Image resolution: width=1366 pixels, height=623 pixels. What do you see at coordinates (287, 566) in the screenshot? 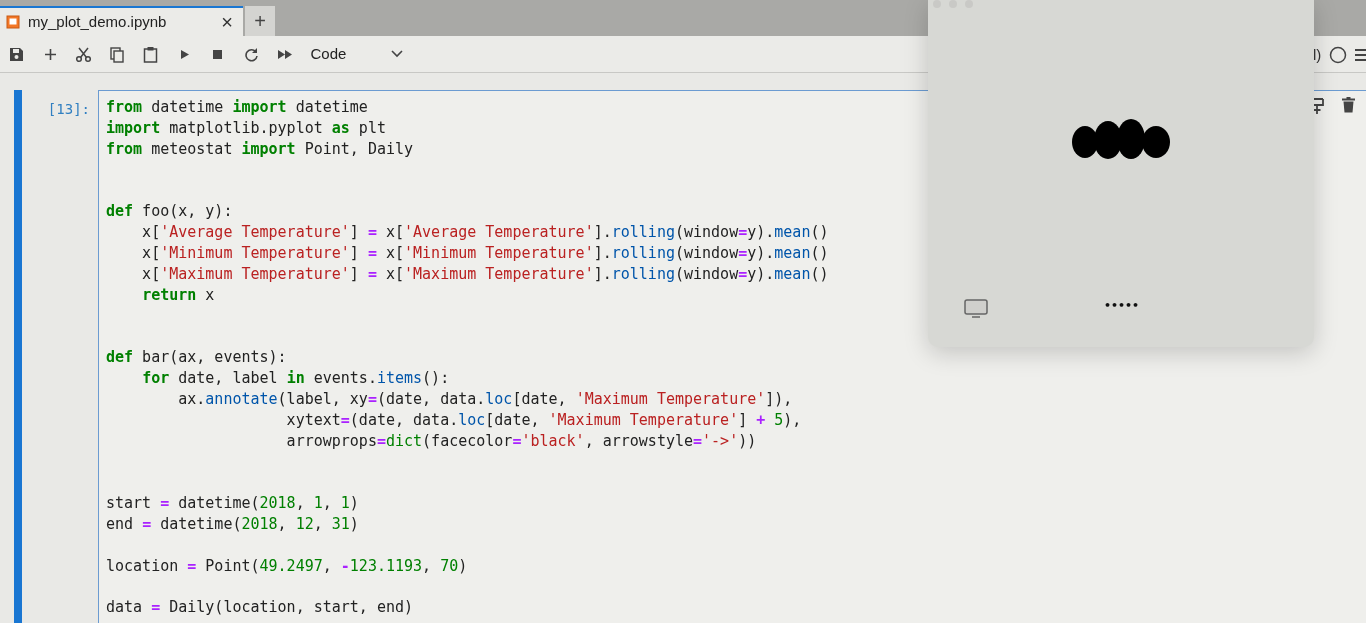
I see `code-line: location = Point(49.2497, -123.1193, 70)` at bounding box center [287, 566].